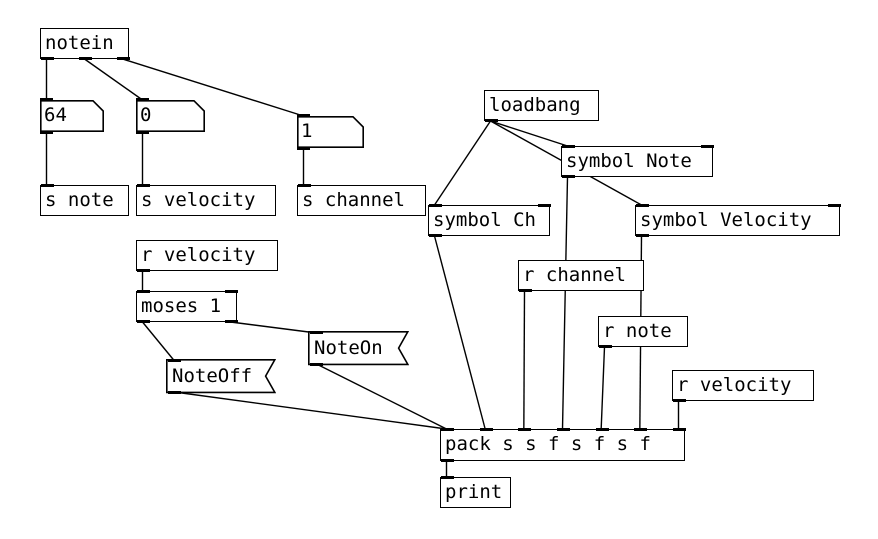 The width and height of the screenshot is (878, 539). Describe the element at coordinates (181, 305) in the screenshot. I see `pd-box-label-moses: moses 1` at that location.